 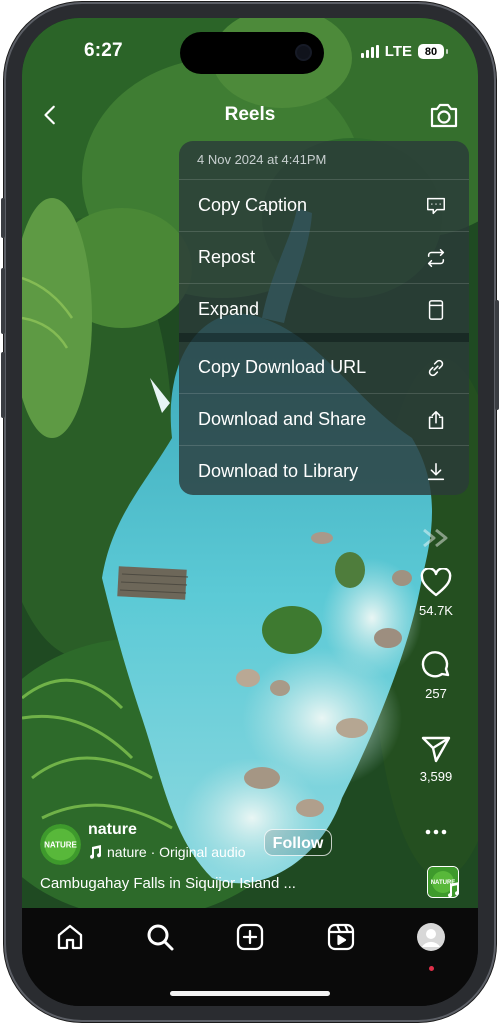 What do you see at coordinates (278, 471) in the screenshot?
I see `menu-item-label: Download to Library` at bounding box center [278, 471].